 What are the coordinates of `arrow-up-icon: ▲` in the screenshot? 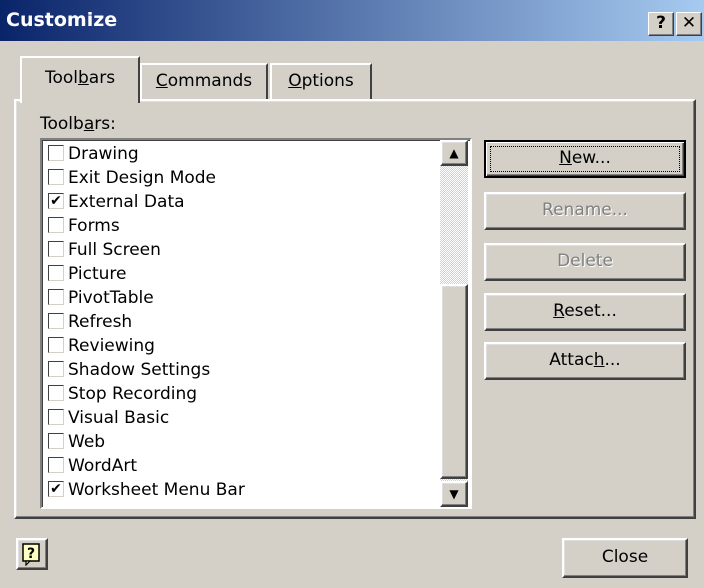 It's located at (454, 153).